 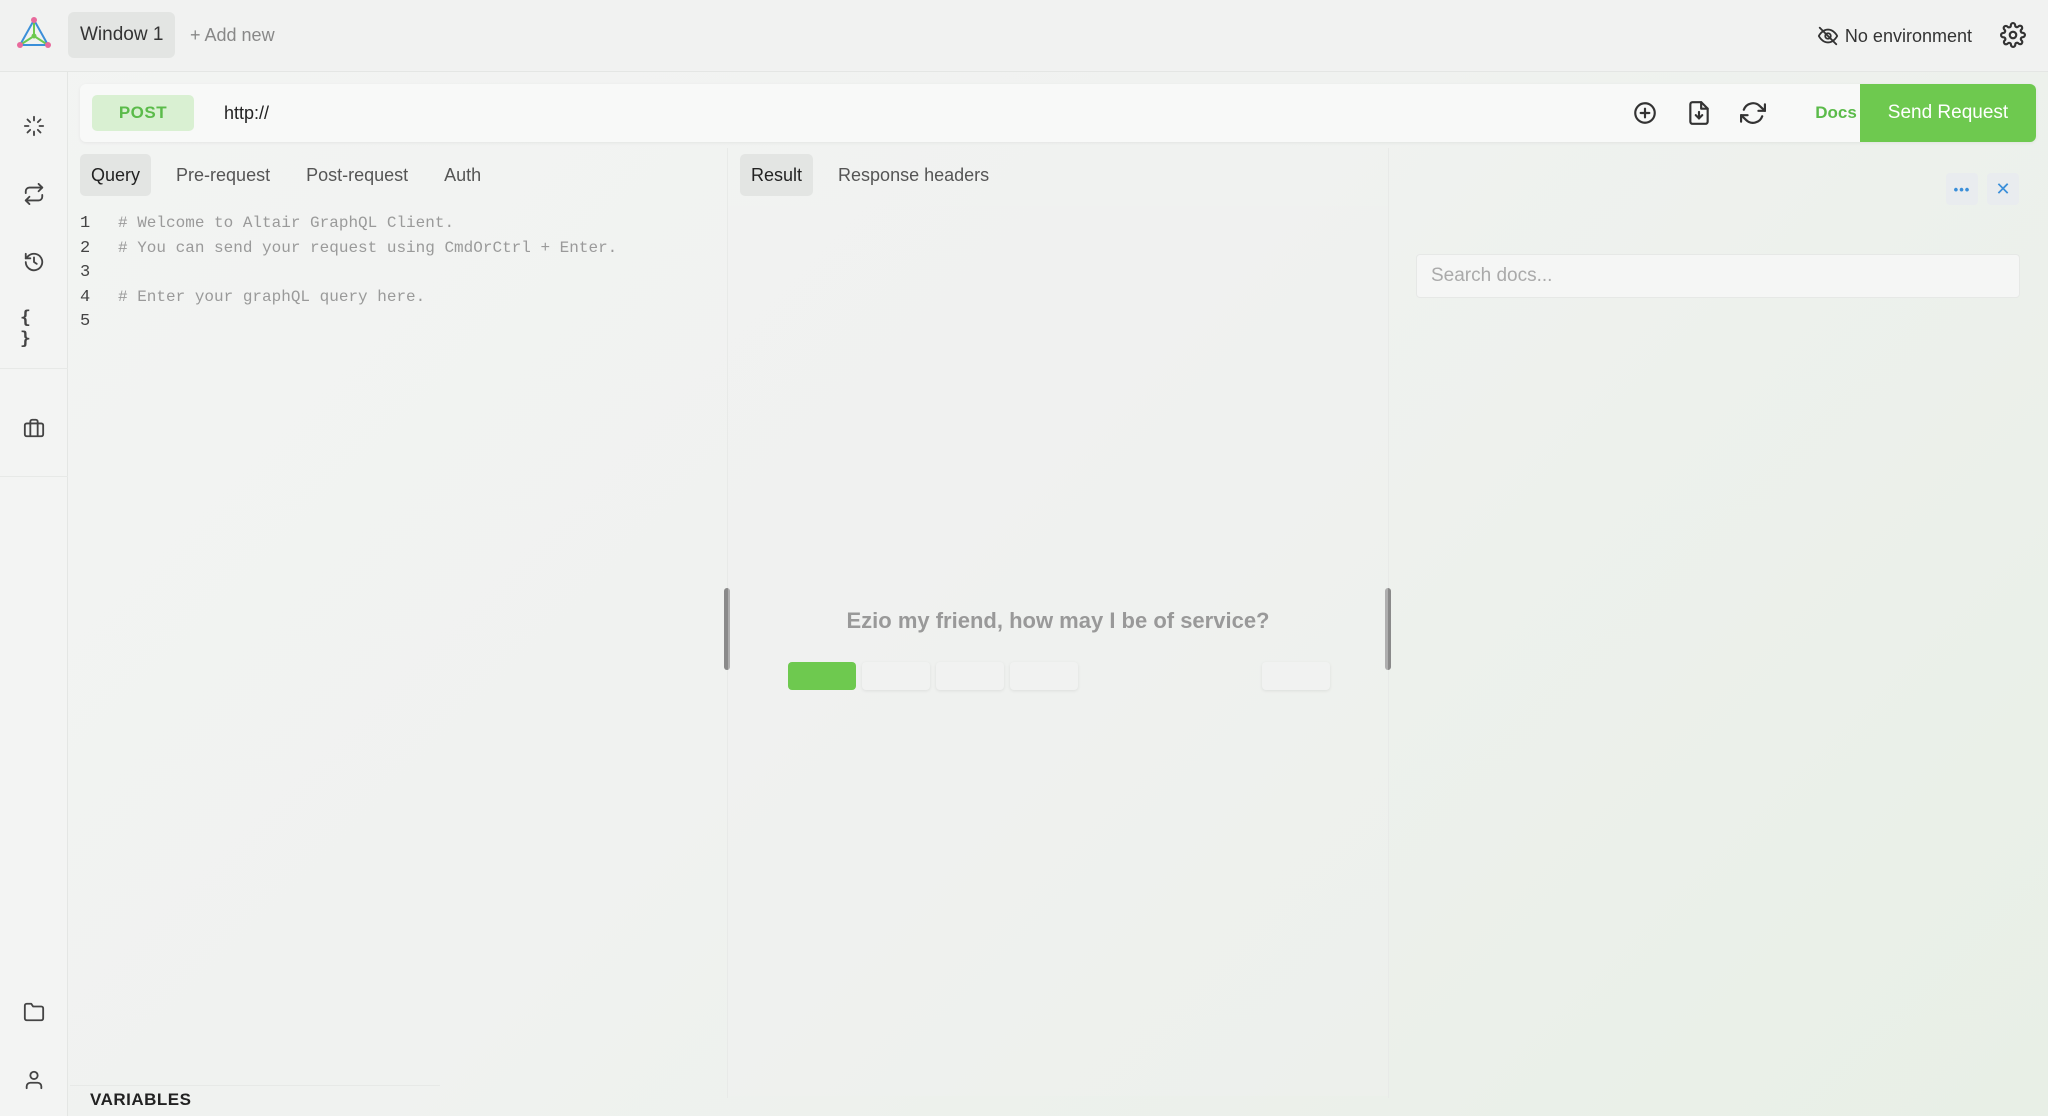 What do you see at coordinates (122, 35) in the screenshot?
I see `window-tab: Window 1` at bounding box center [122, 35].